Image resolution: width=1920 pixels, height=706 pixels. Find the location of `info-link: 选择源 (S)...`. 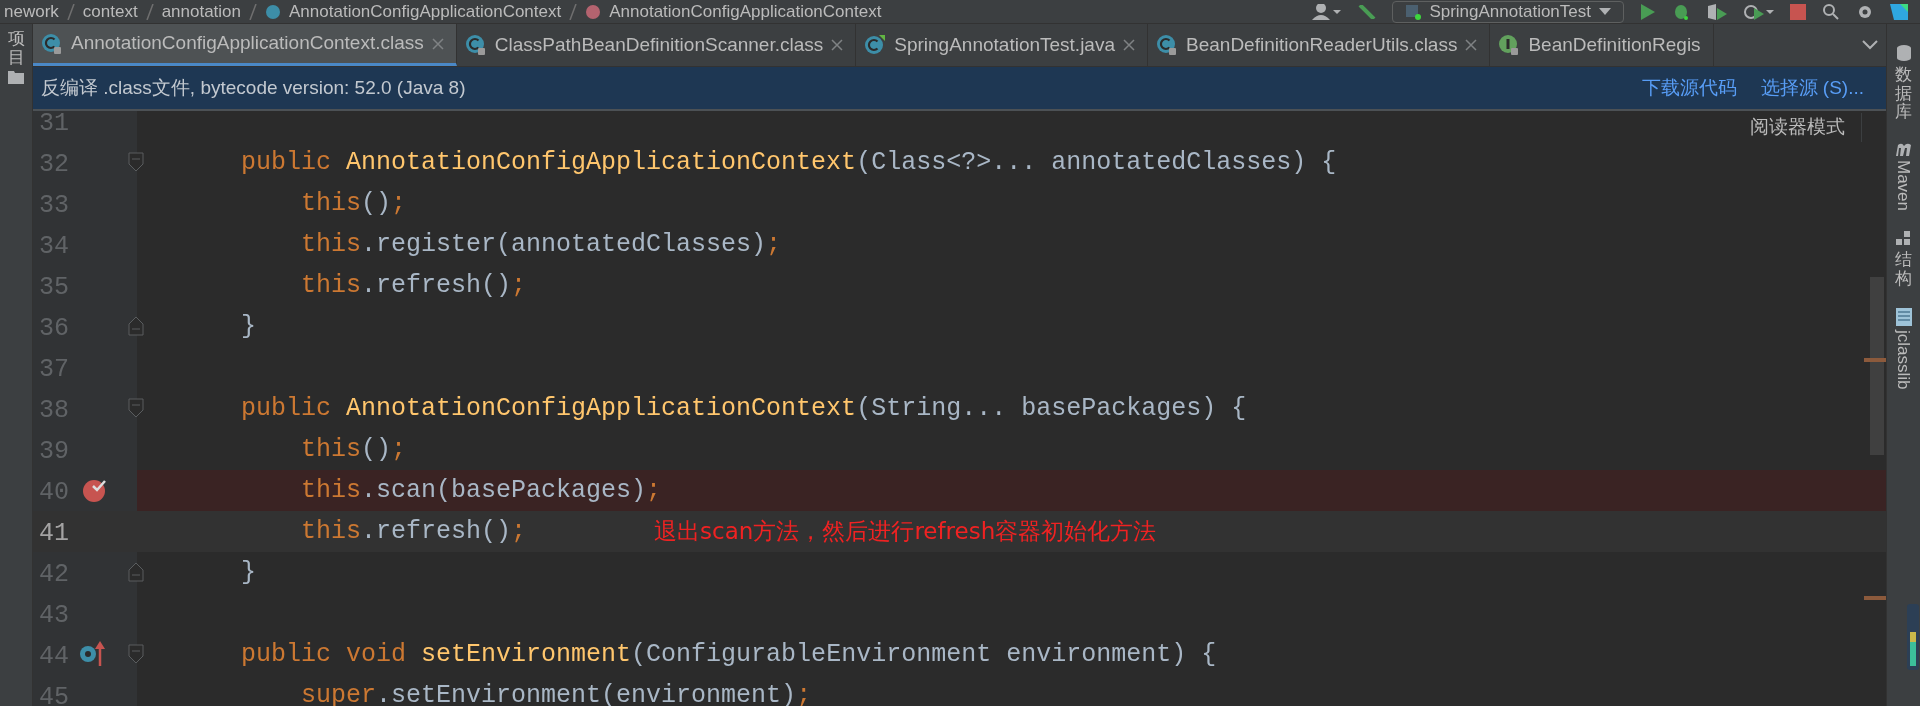

info-link: 选择源 (S)... is located at coordinates (1812, 88).